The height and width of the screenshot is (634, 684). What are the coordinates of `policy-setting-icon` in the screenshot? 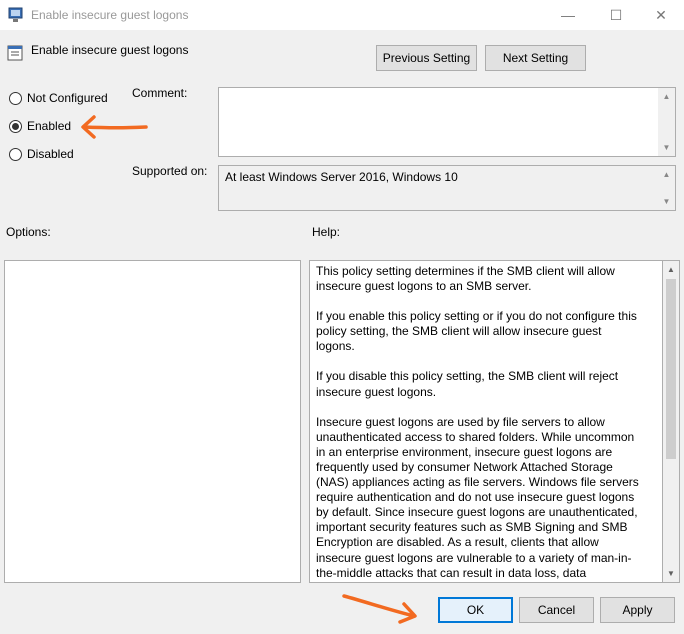 It's located at (15, 53).